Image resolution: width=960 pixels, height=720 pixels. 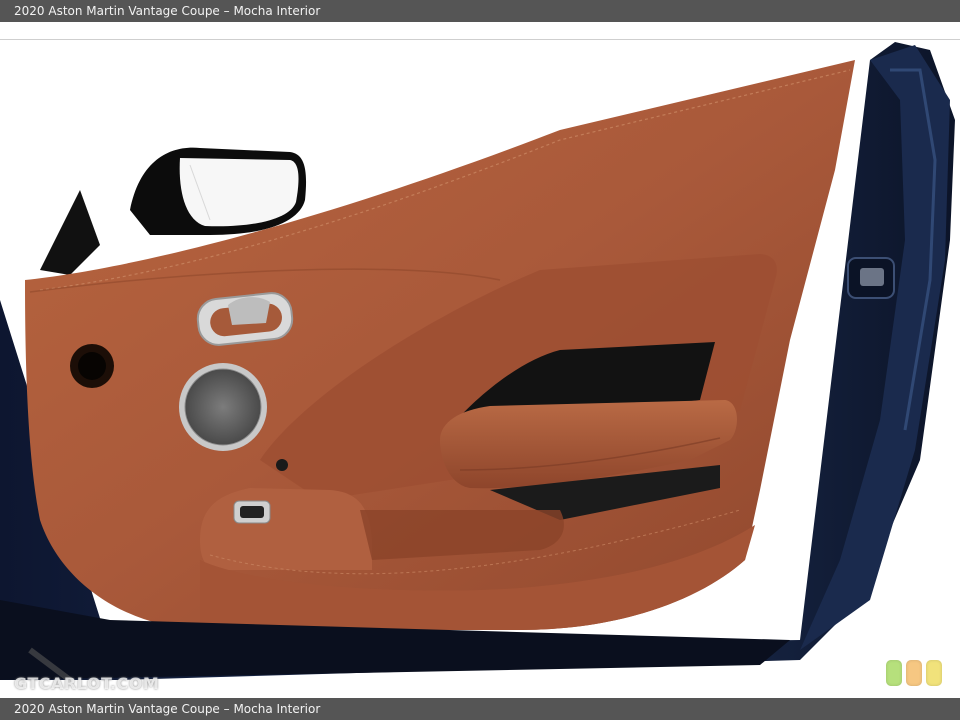 I want to click on a-pillar, so click(x=70, y=232).